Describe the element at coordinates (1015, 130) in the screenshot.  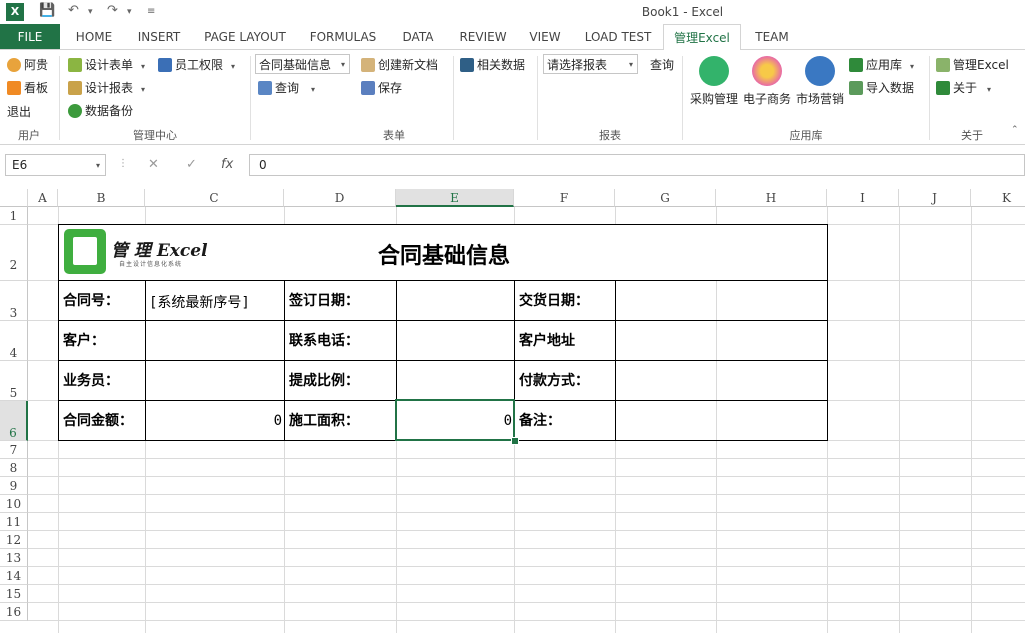
I see `collapse-ribbon-icon: ⌃` at that location.